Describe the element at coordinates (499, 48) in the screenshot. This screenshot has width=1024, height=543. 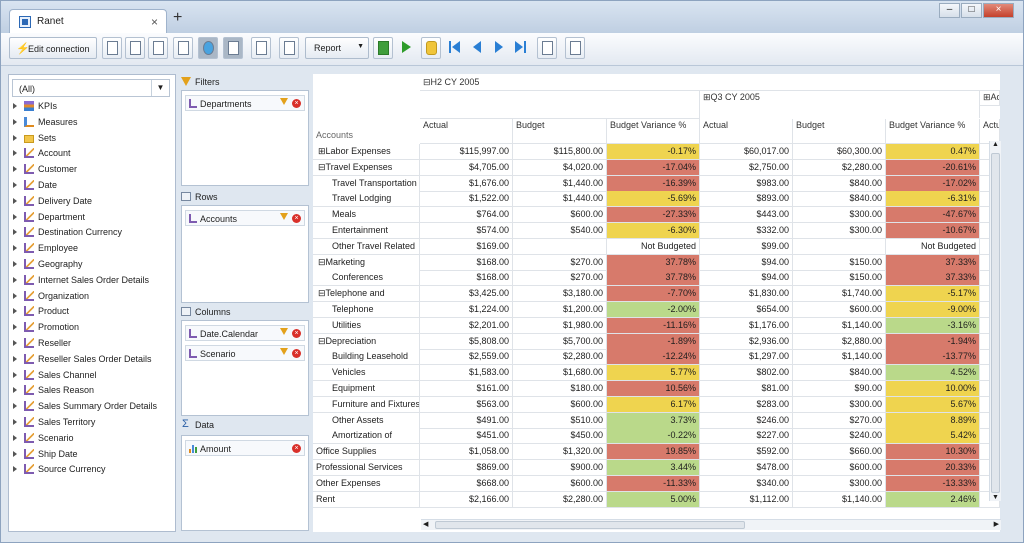
I see `next-page-icon` at that location.